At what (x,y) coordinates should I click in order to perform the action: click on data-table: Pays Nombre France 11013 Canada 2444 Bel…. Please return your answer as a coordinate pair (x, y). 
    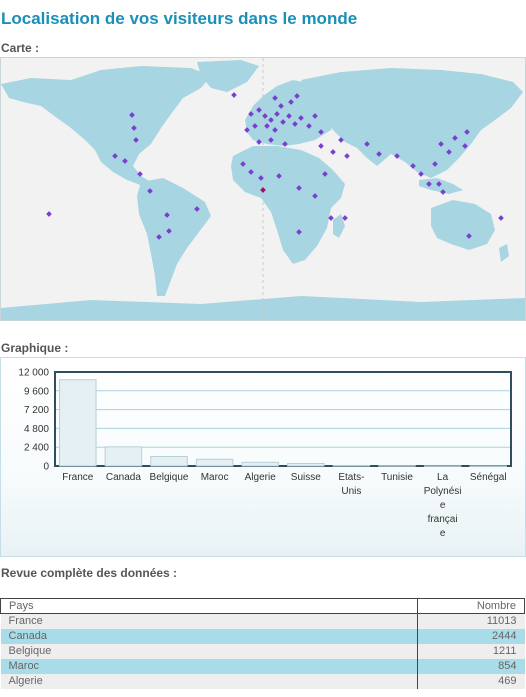
    Looking at the image, I should click on (262, 643).